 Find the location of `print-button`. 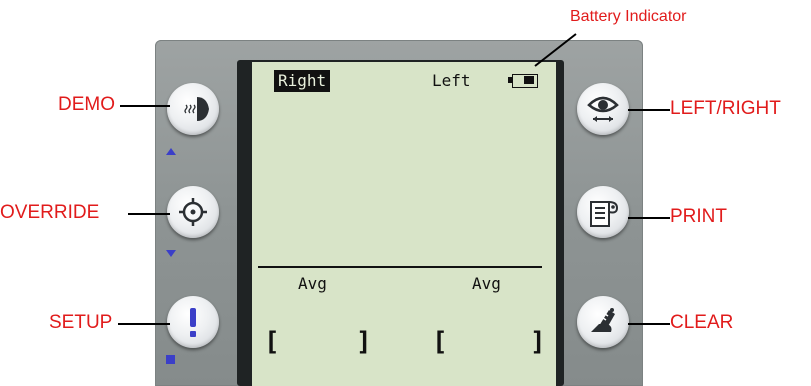

print-button is located at coordinates (603, 212).